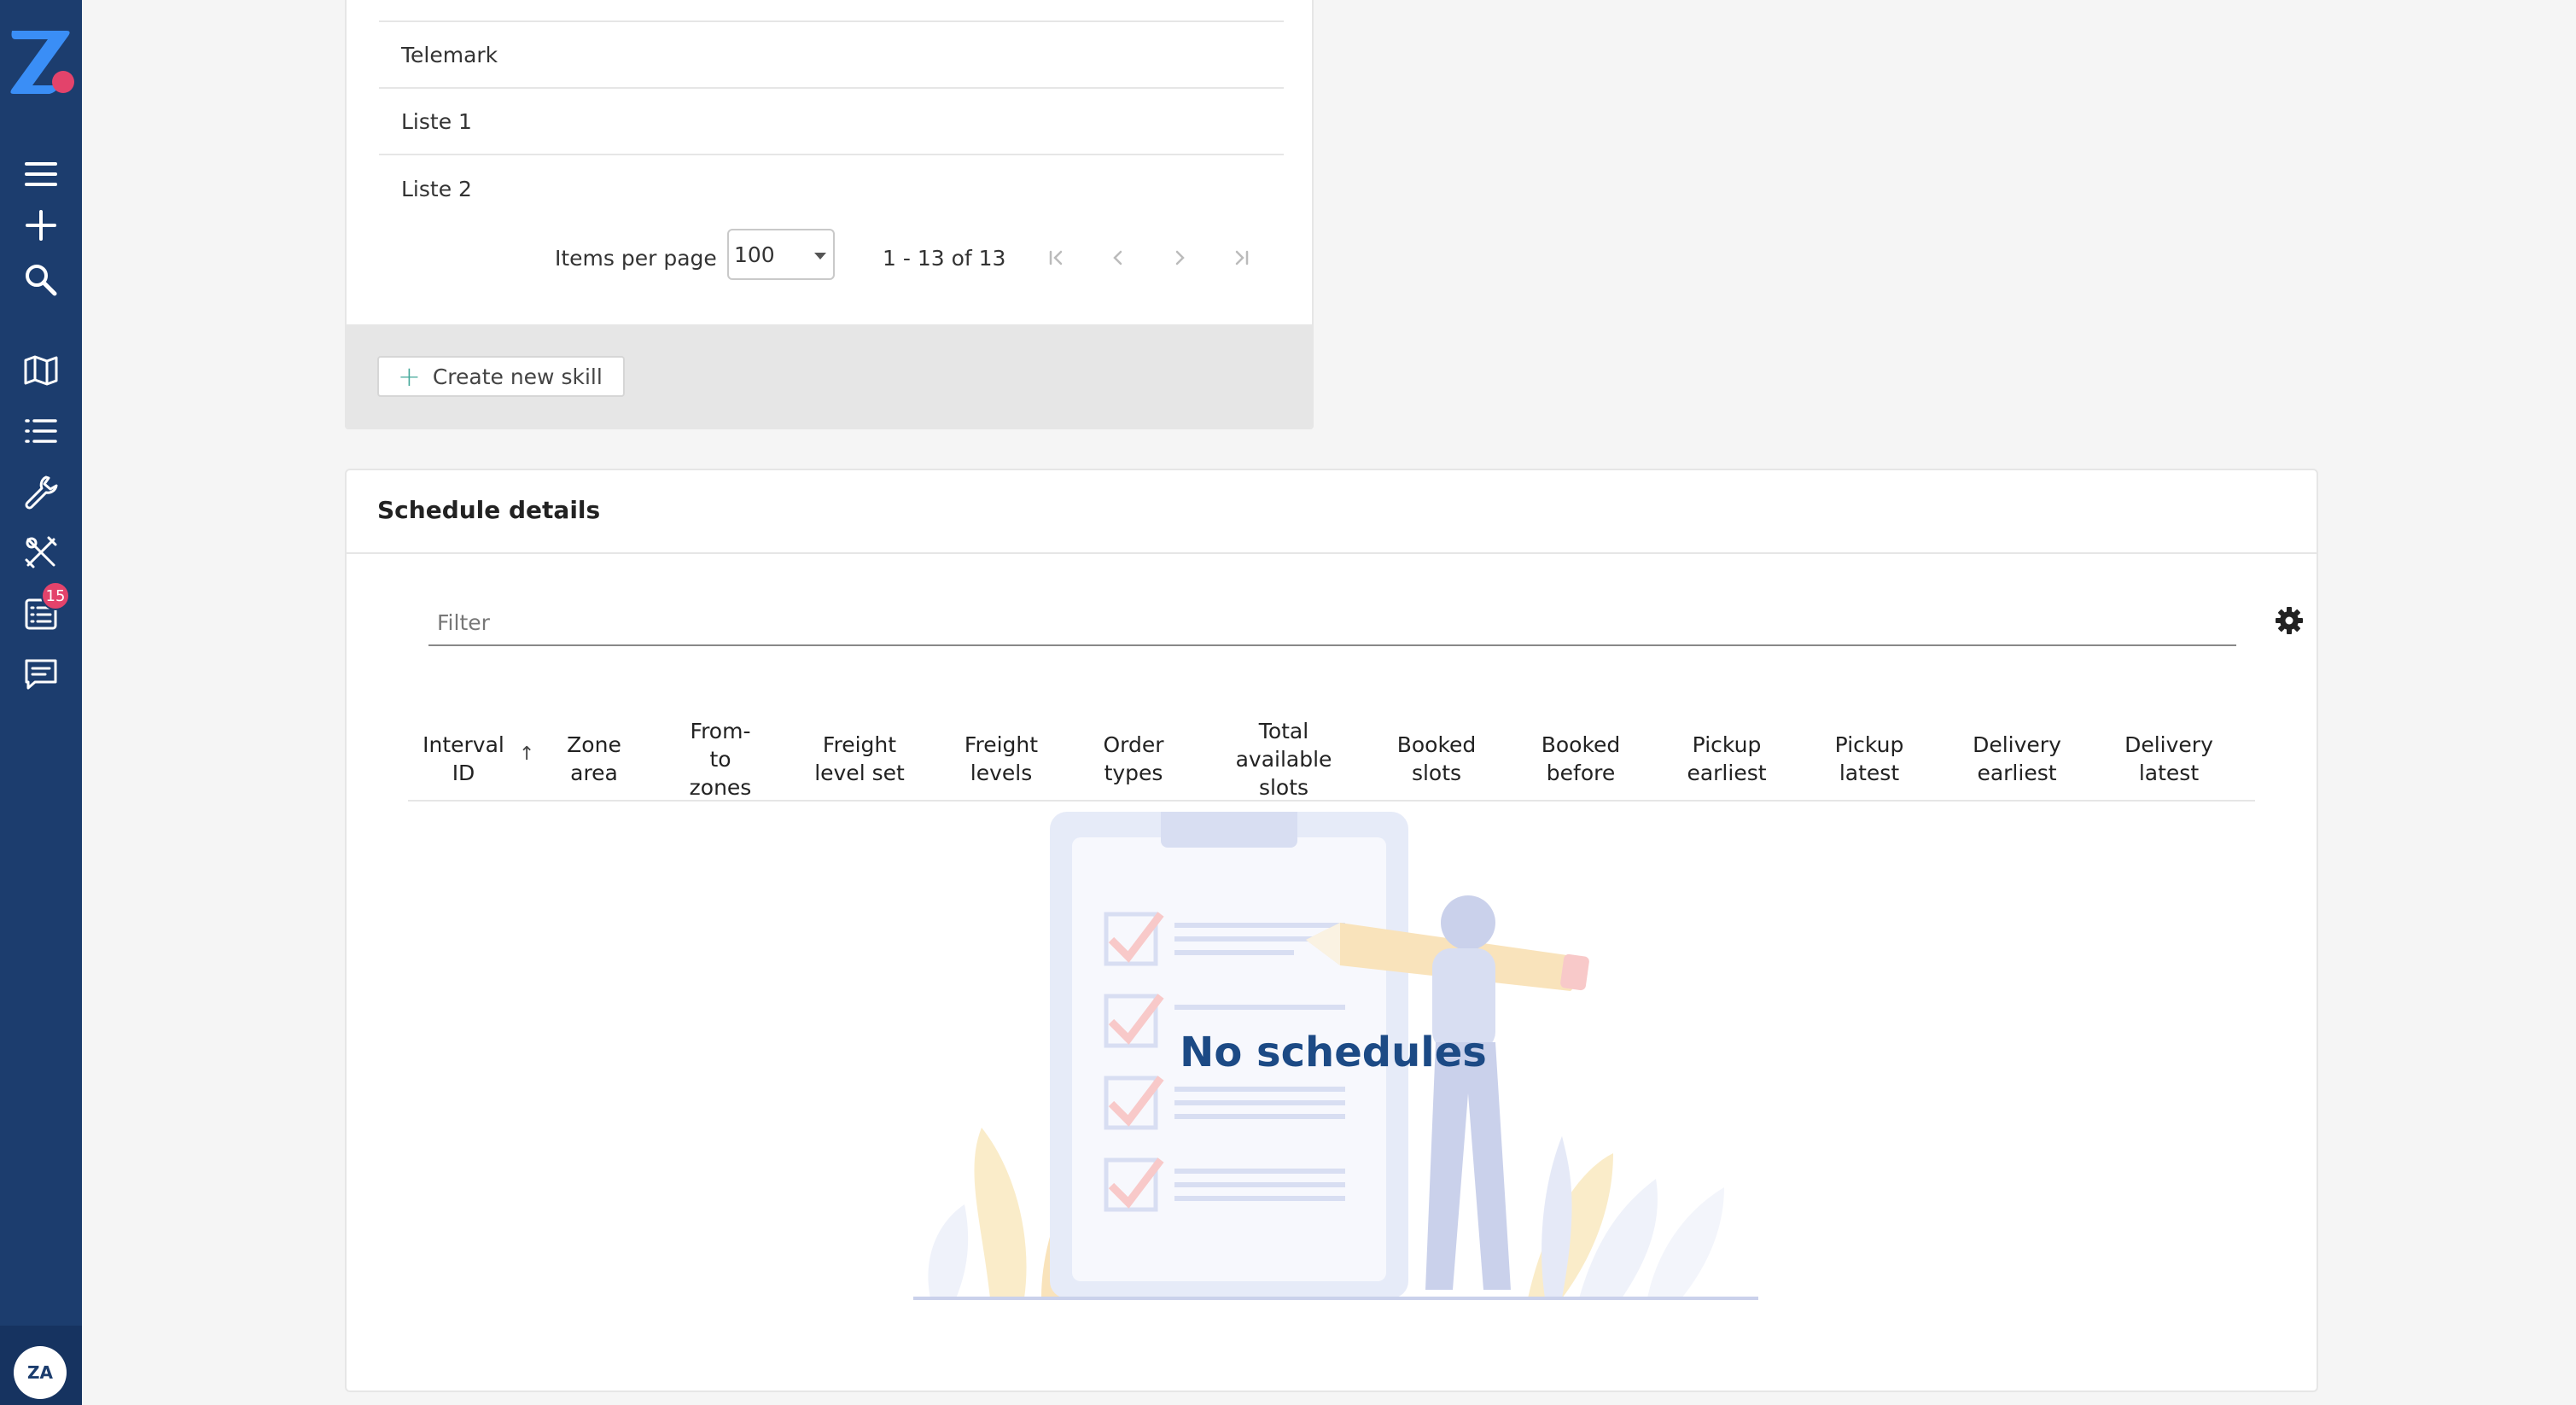 This screenshot has height=1405, width=2576. I want to click on items-per-page-select: 100, so click(781, 254).